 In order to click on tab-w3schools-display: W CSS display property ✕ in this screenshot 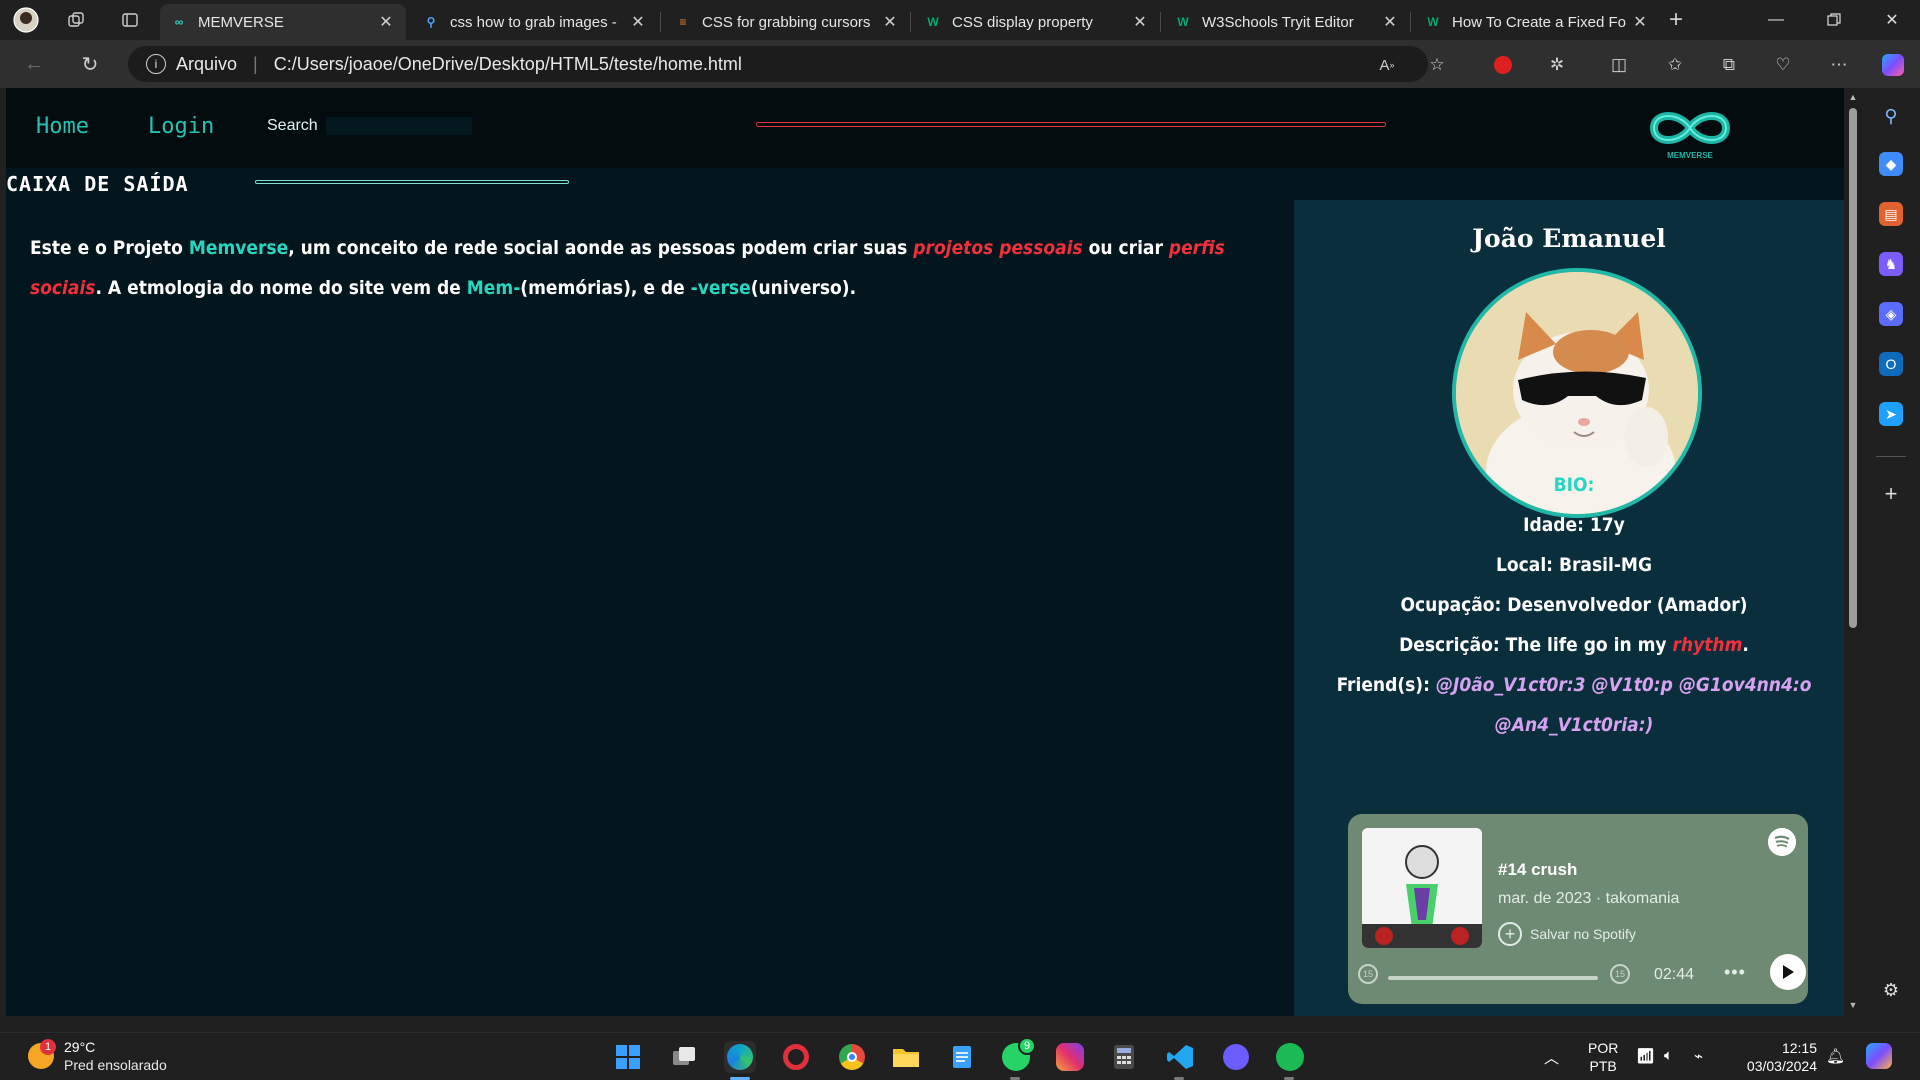, I will do `click(1037, 22)`.